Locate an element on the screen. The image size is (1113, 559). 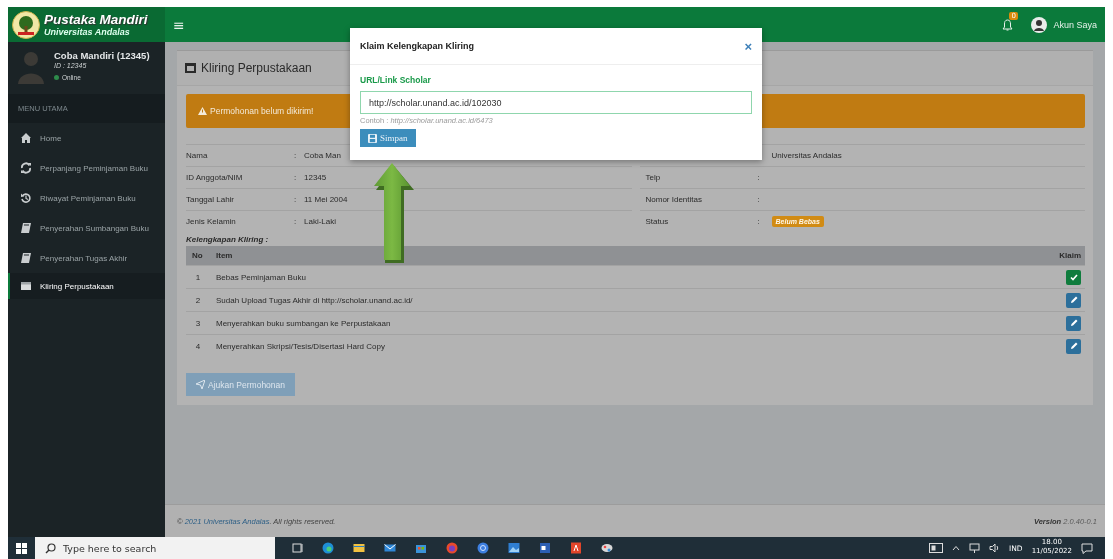
sidebar-item: Penyerahan Sumbangan Buku is located at coordinates (86, 228).